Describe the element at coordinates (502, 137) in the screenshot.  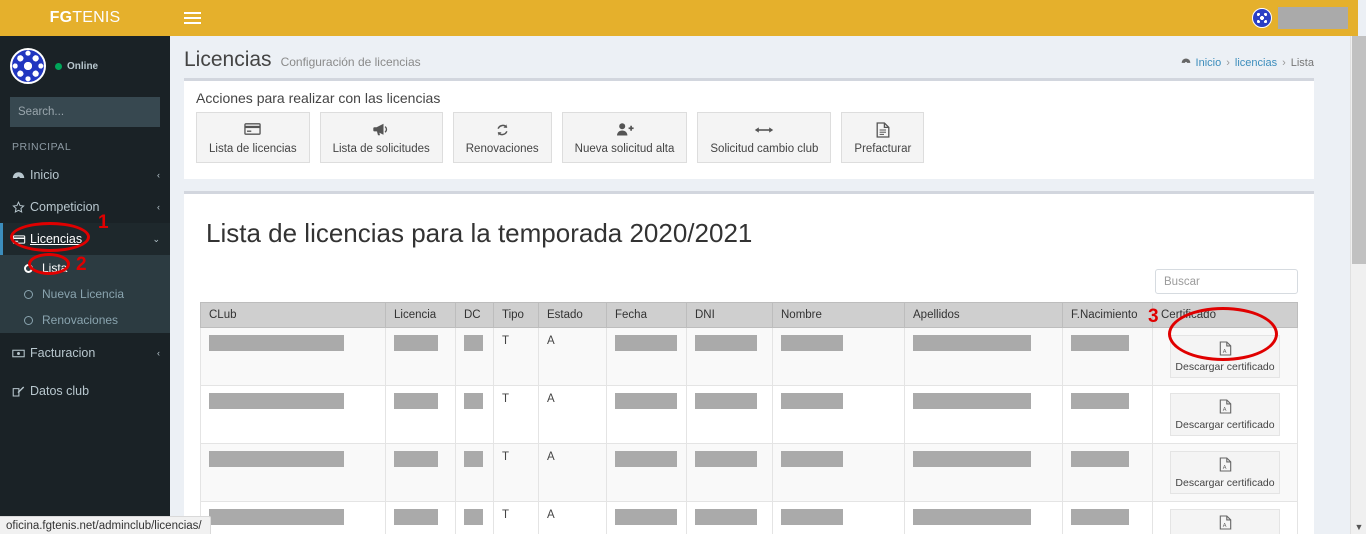
I see `renovaciones-button: Renovaciones` at that location.